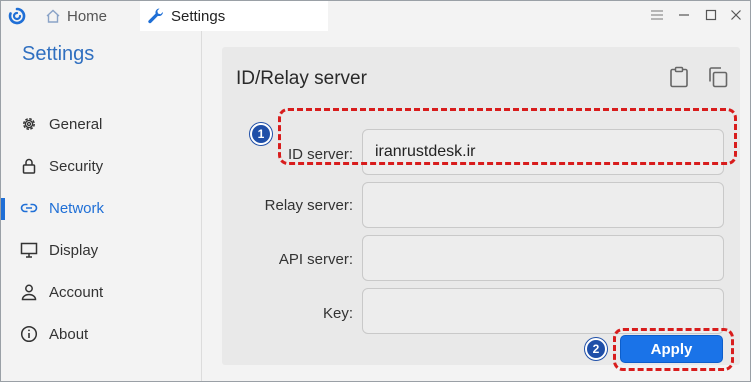 The height and width of the screenshot is (382, 751). I want to click on relay-server-input, so click(543, 205).